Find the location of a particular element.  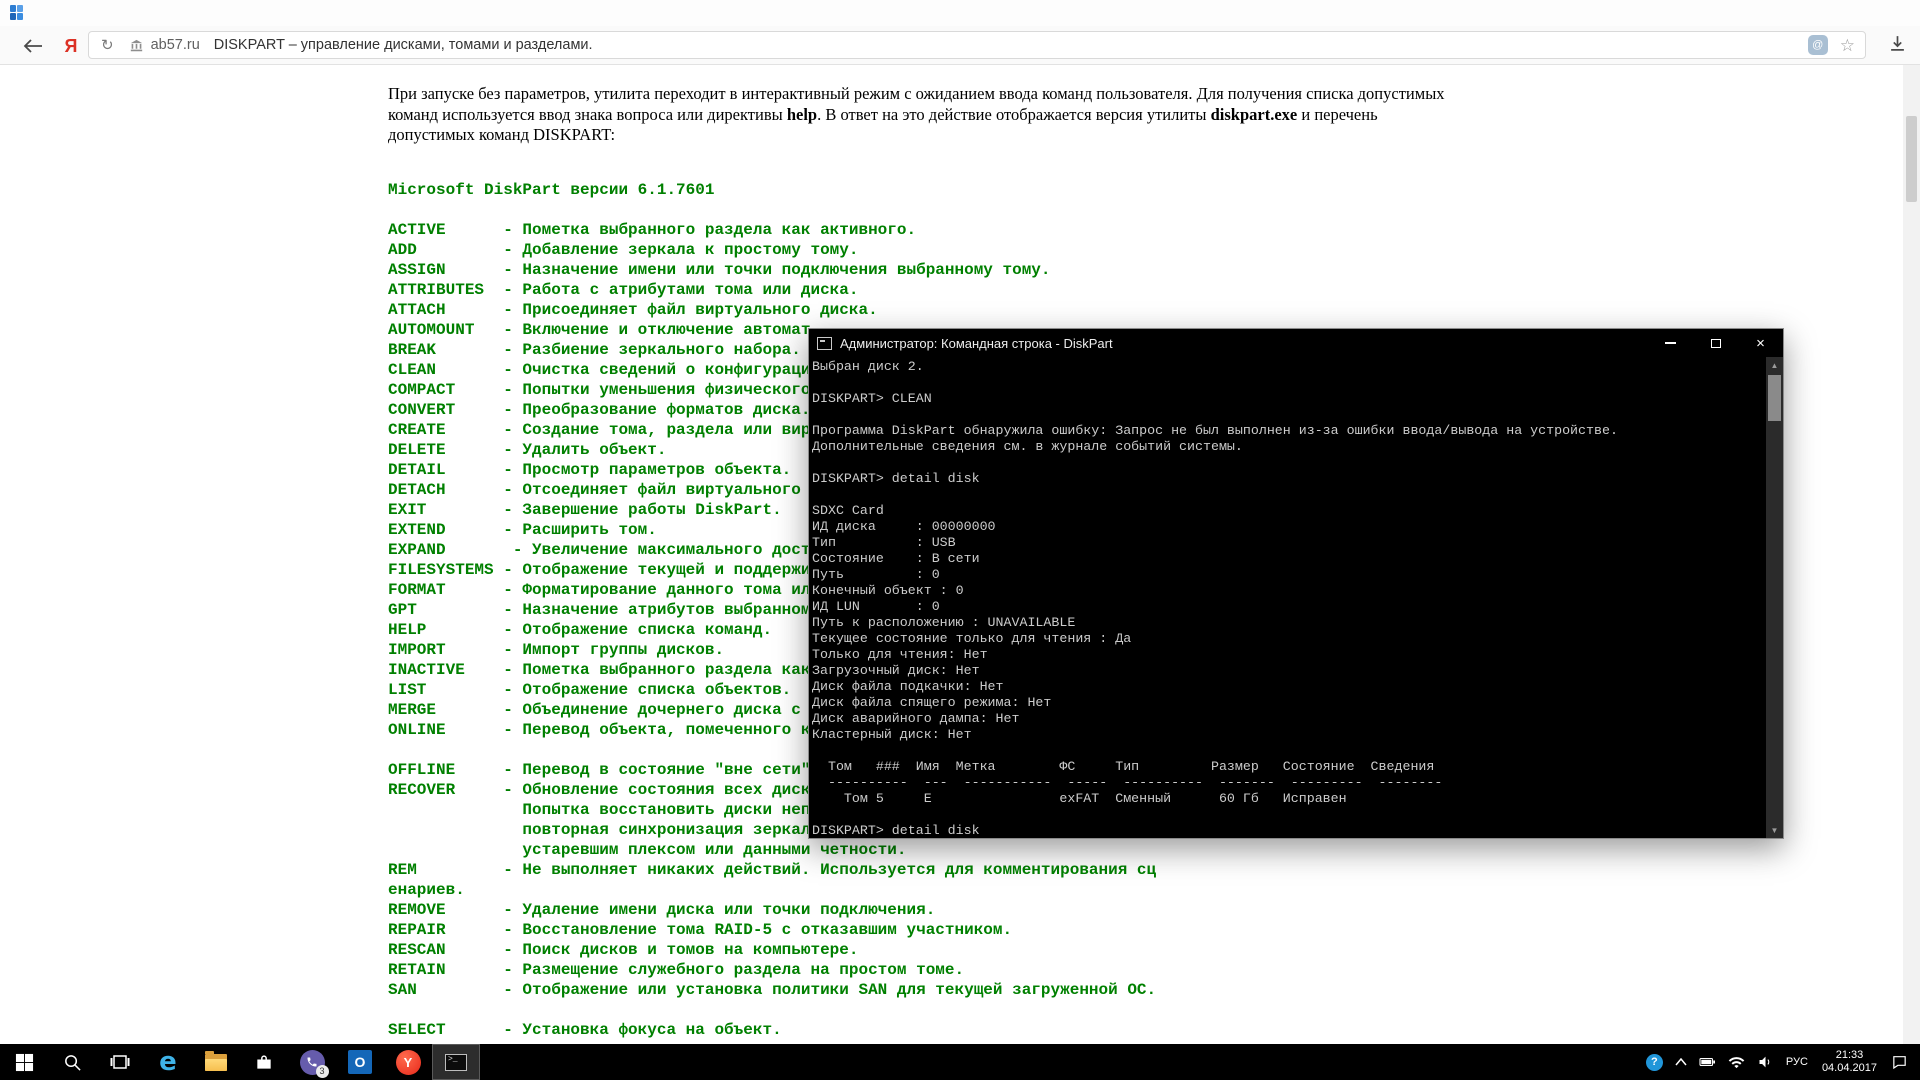

folder-icon is located at coordinates (216, 1060).